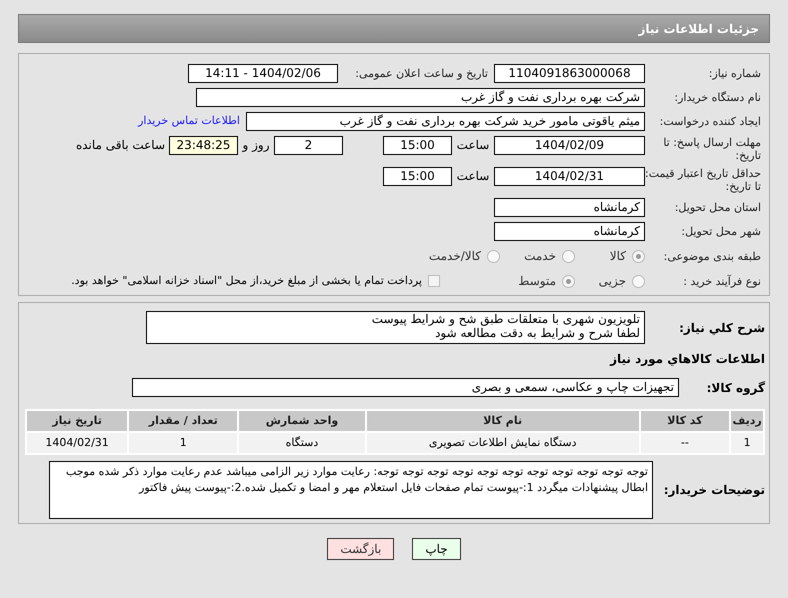  I want to click on checkbox-label: پرداخت تمام یا بخشی از مبلغ خرید،از محل "اسناد خزانه اسلامی" خواهد بود., so click(246, 280).